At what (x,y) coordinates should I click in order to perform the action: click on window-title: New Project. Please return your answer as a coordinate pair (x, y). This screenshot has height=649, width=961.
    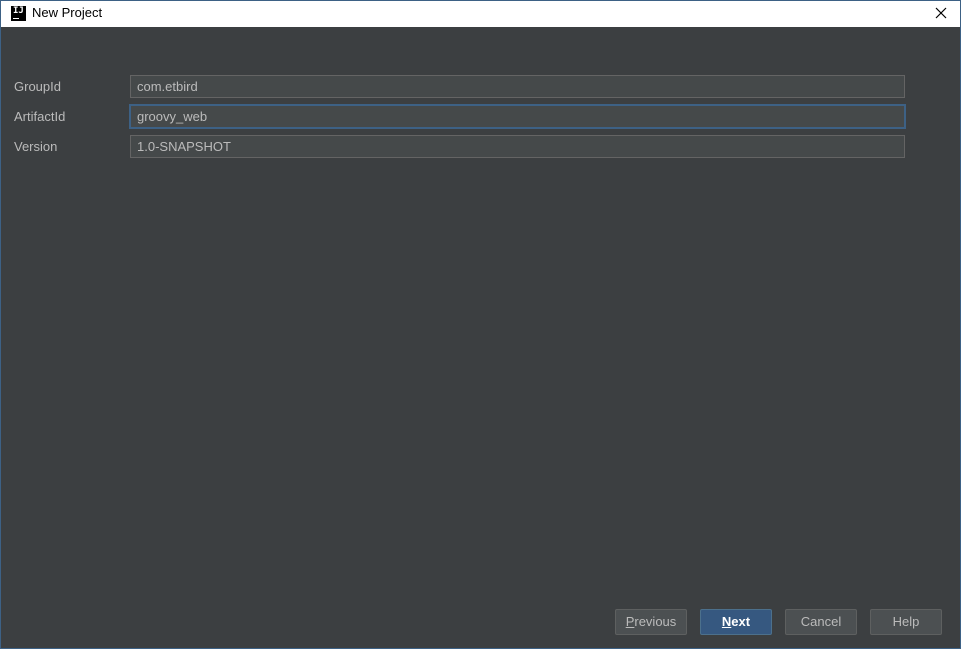
    Looking at the image, I should click on (67, 12).